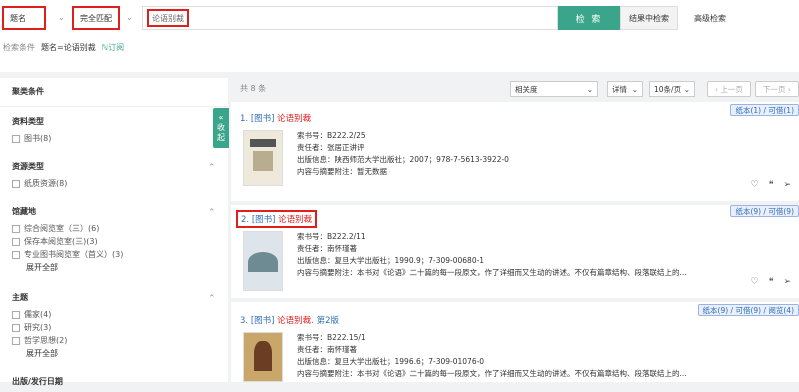 The width and height of the screenshot is (799, 392). I want to click on call-number: 索书号：B222.2/25, so click(331, 135).